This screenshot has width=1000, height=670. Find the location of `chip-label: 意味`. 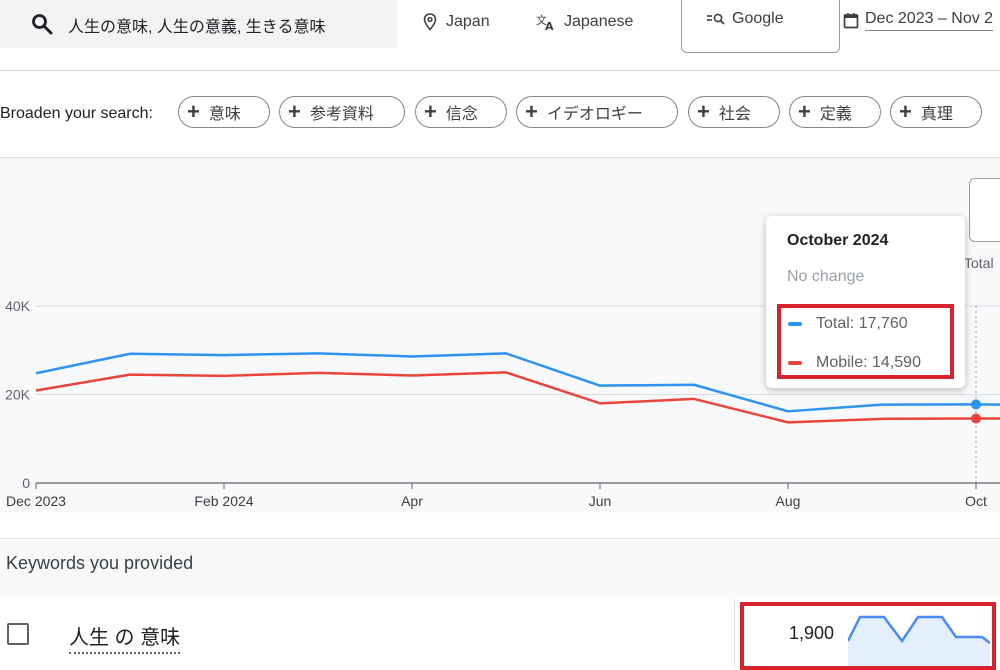

chip-label: 意味 is located at coordinates (224, 114).